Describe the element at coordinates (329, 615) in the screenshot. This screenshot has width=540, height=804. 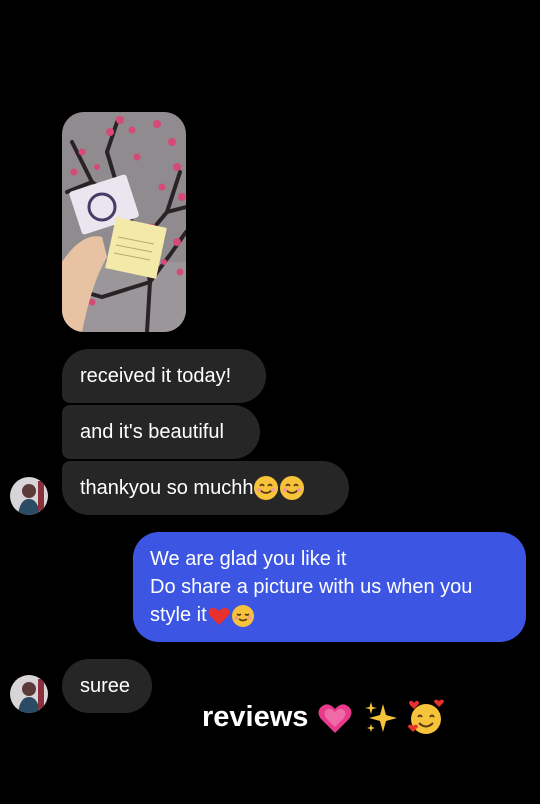
I see `message-line-last: style it` at that location.